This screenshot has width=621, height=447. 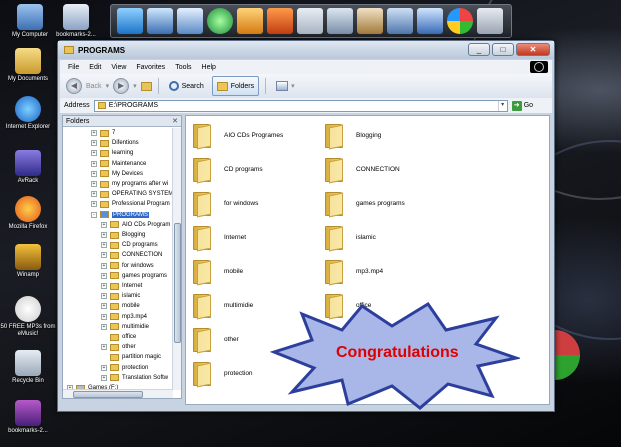 I want to click on dock-globe-icon, so click(x=220, y=21).